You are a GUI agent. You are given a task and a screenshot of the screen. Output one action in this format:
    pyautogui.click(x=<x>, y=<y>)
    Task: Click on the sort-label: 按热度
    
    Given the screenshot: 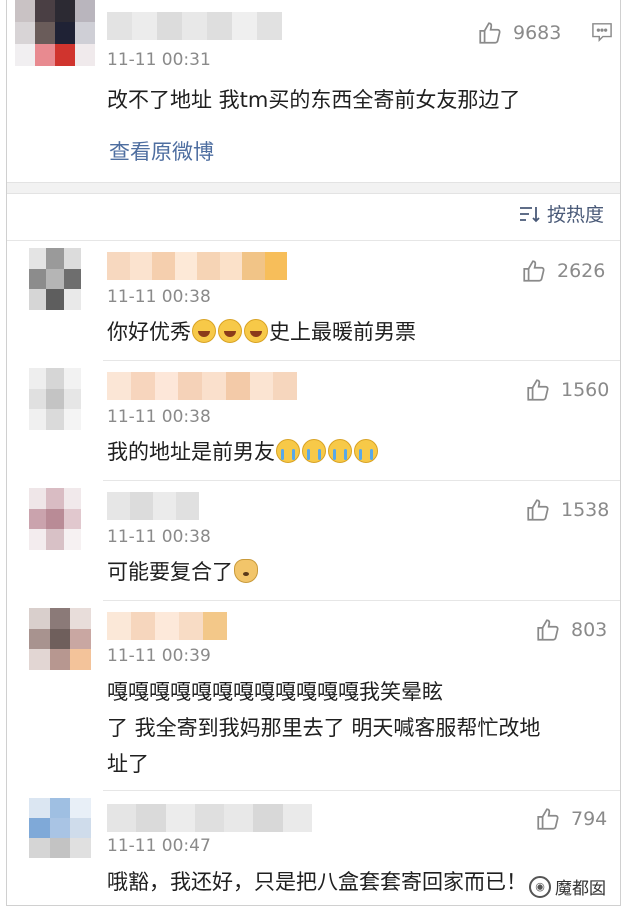 What is the action you would take?
    pyautogui.click(x=576, y=215)
    